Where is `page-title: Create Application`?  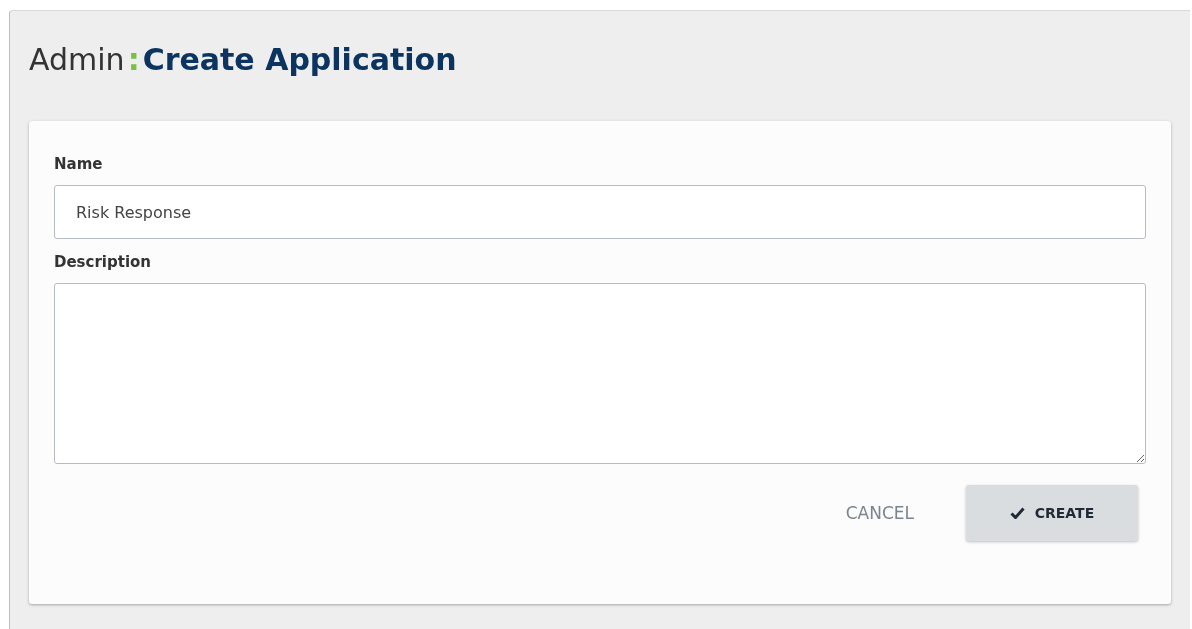 page-title: Create Application is located at coordinates (299, 60).